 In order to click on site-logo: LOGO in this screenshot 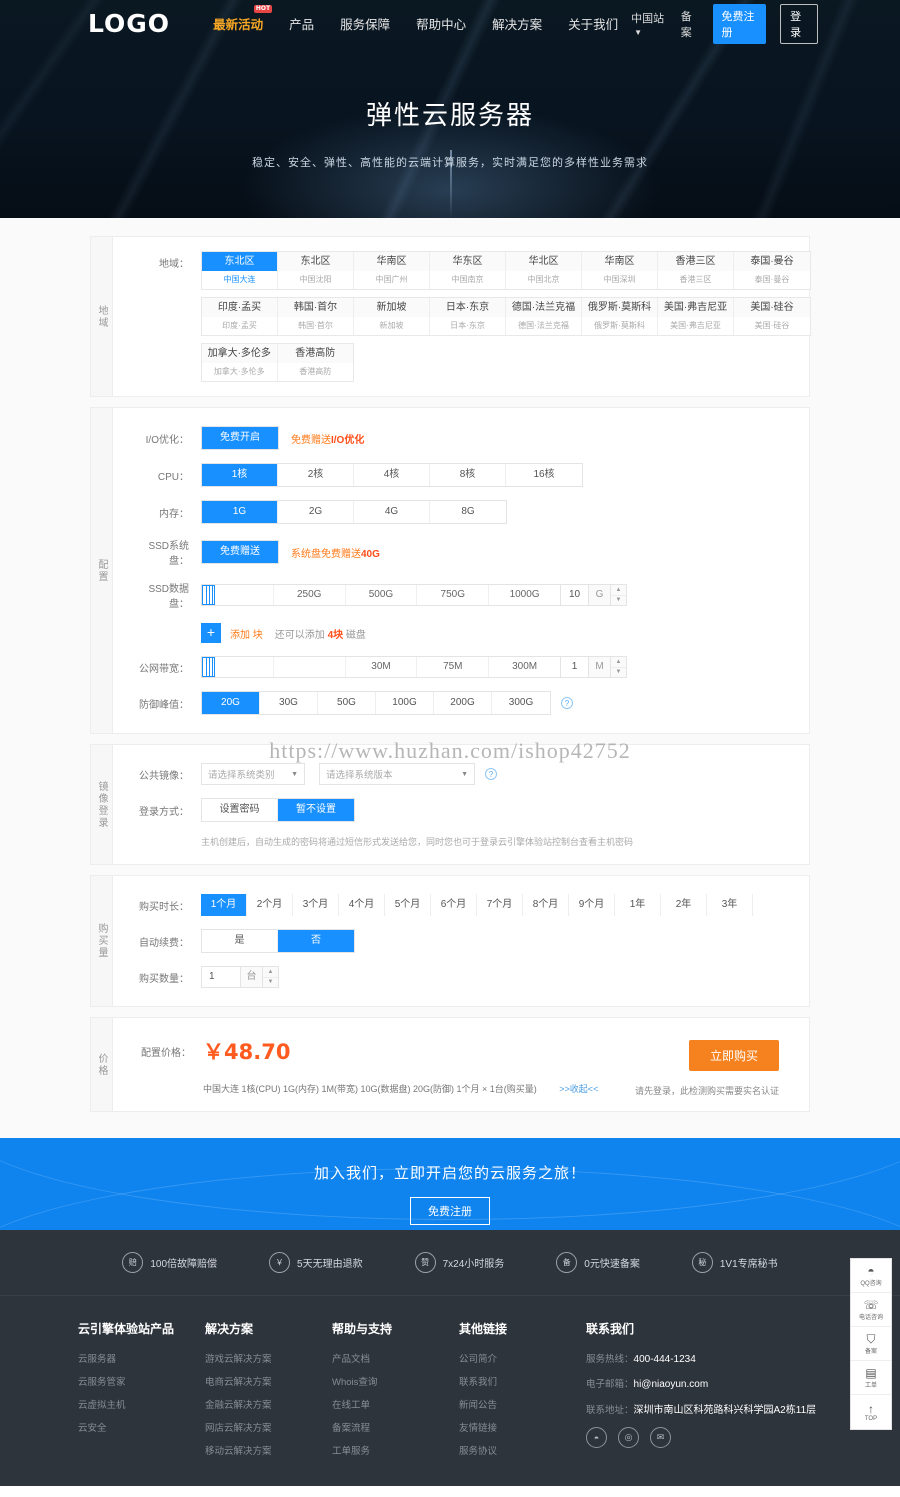, I will do `click(129, 23)`.